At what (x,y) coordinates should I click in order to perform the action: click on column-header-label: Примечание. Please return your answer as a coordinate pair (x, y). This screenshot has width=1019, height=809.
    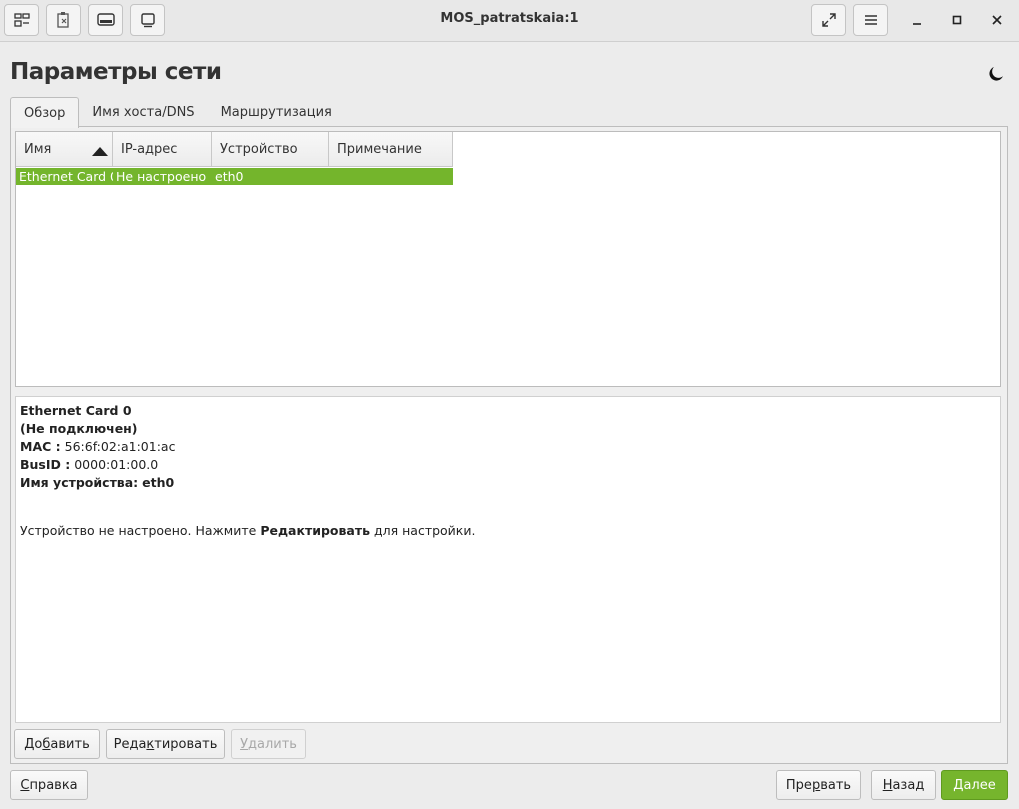
    Looking at the image, I should click on (379, 149).